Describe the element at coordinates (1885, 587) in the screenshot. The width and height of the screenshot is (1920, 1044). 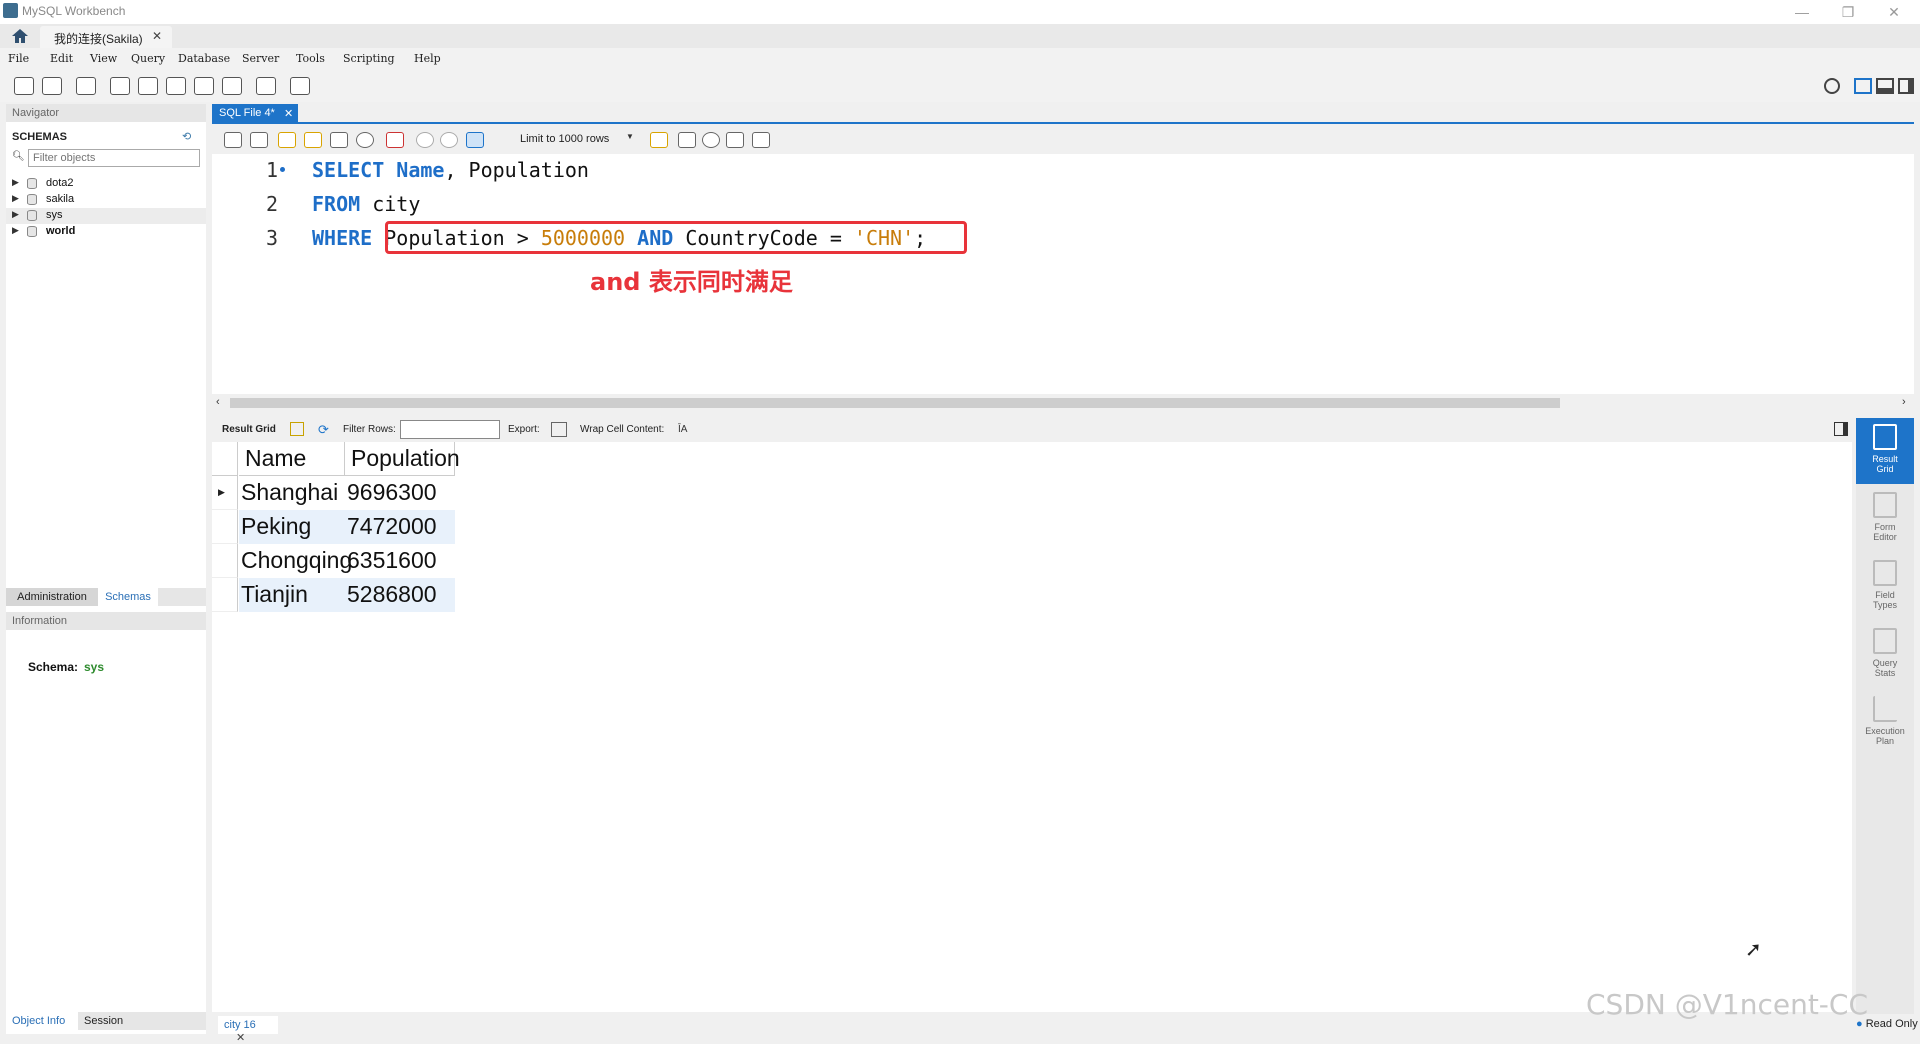
I see `field-types-view-button: Field Types` at that location.